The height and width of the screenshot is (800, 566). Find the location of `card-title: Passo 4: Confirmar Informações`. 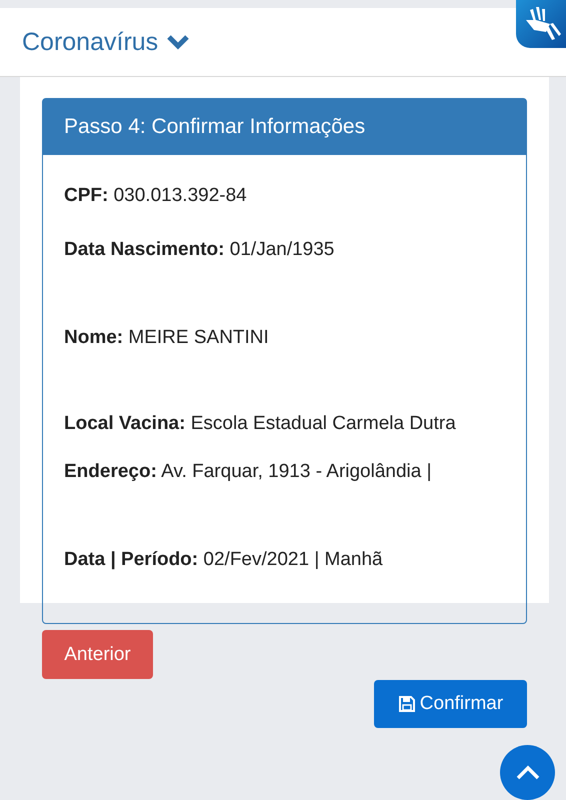

card-title: Passo 4: Confirmar Informações is located at coordinates (284, 127).